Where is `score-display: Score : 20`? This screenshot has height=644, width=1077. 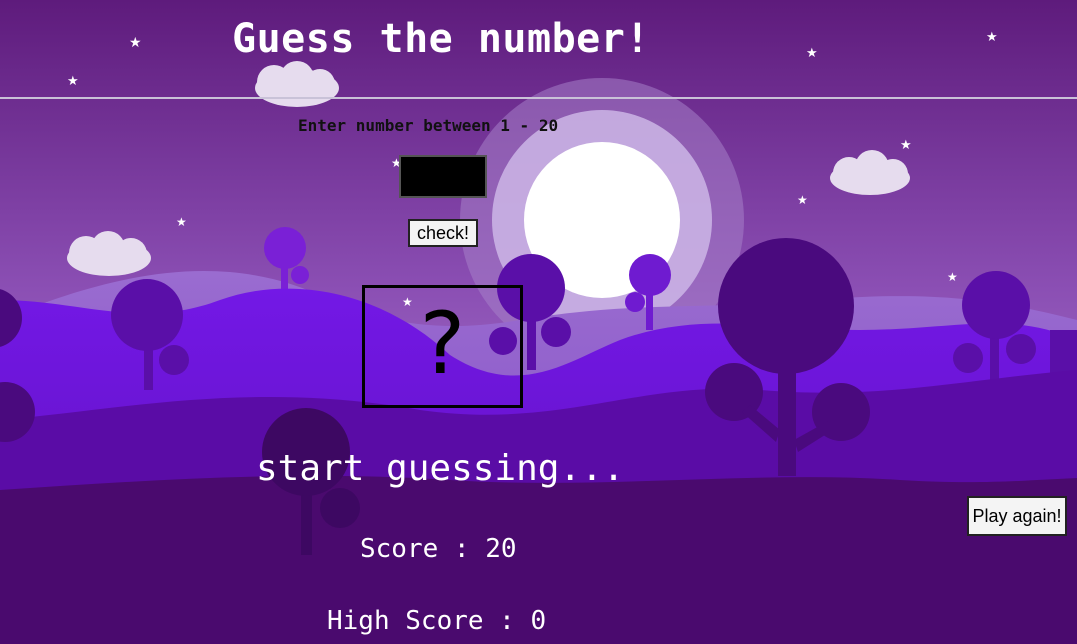 score-display: Score : 20 is located at coordinates (438, 549).